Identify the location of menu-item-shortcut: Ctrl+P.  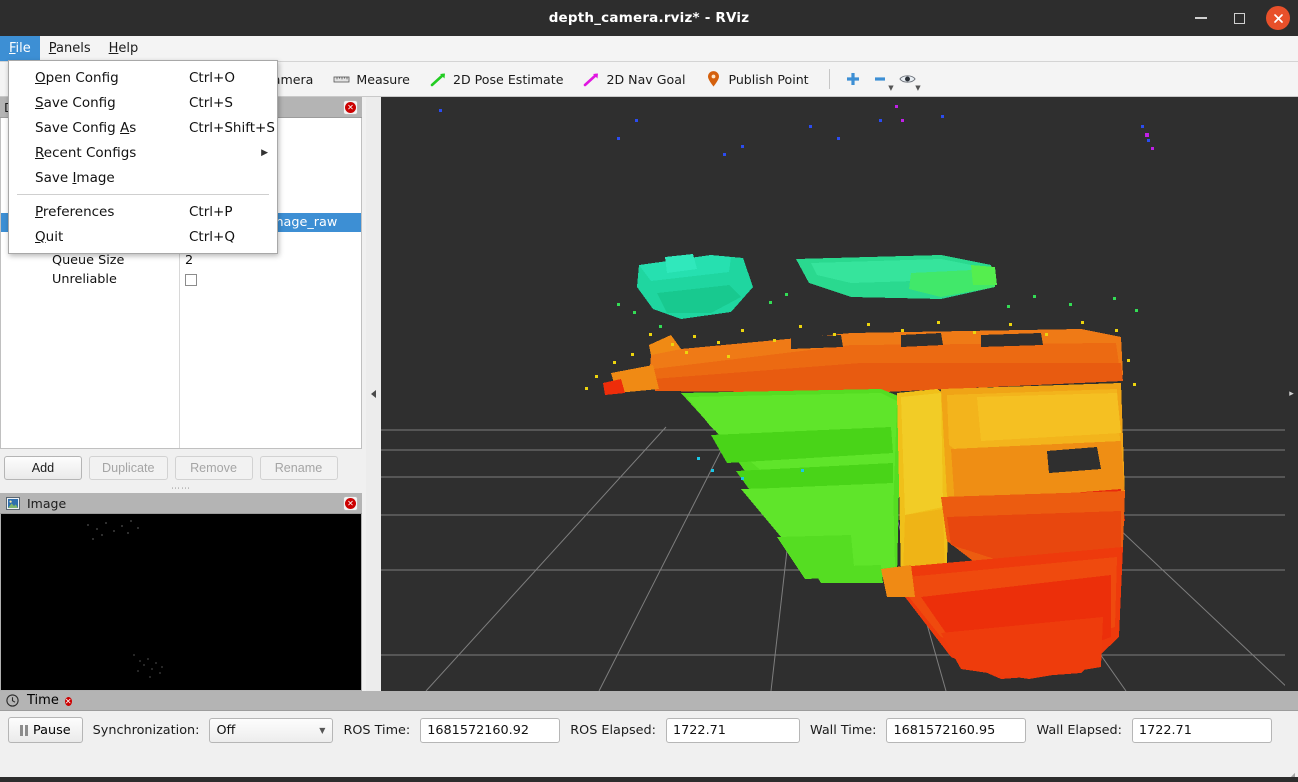
(211, 211).